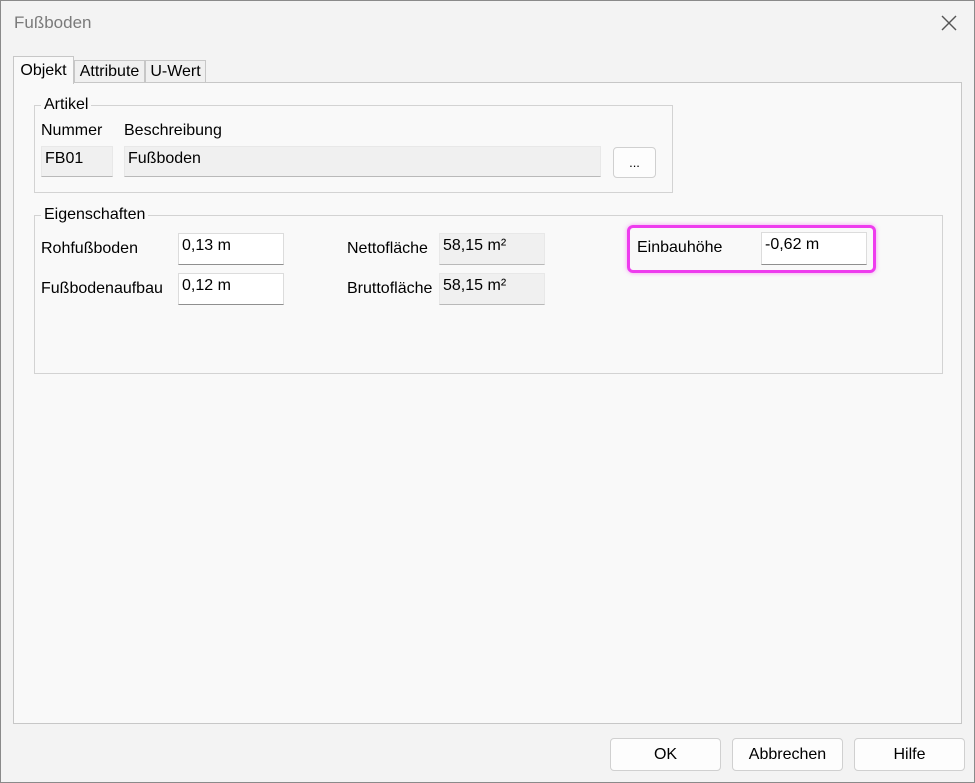 The image size is (975, 783). Describe the element at coordinates (751, 249) in the screenshot. I see `einbauhoehe-highlight` at that location.